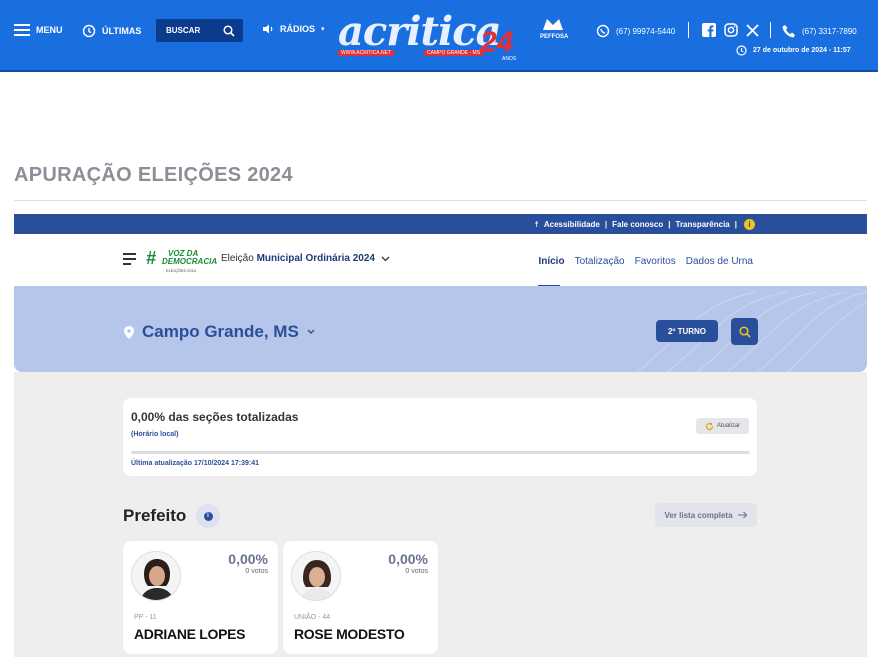 This screenshot has width=878, height=657. I want to click on current-date: 27 de outubro de 2024 - 11:57, so click(793, 50).